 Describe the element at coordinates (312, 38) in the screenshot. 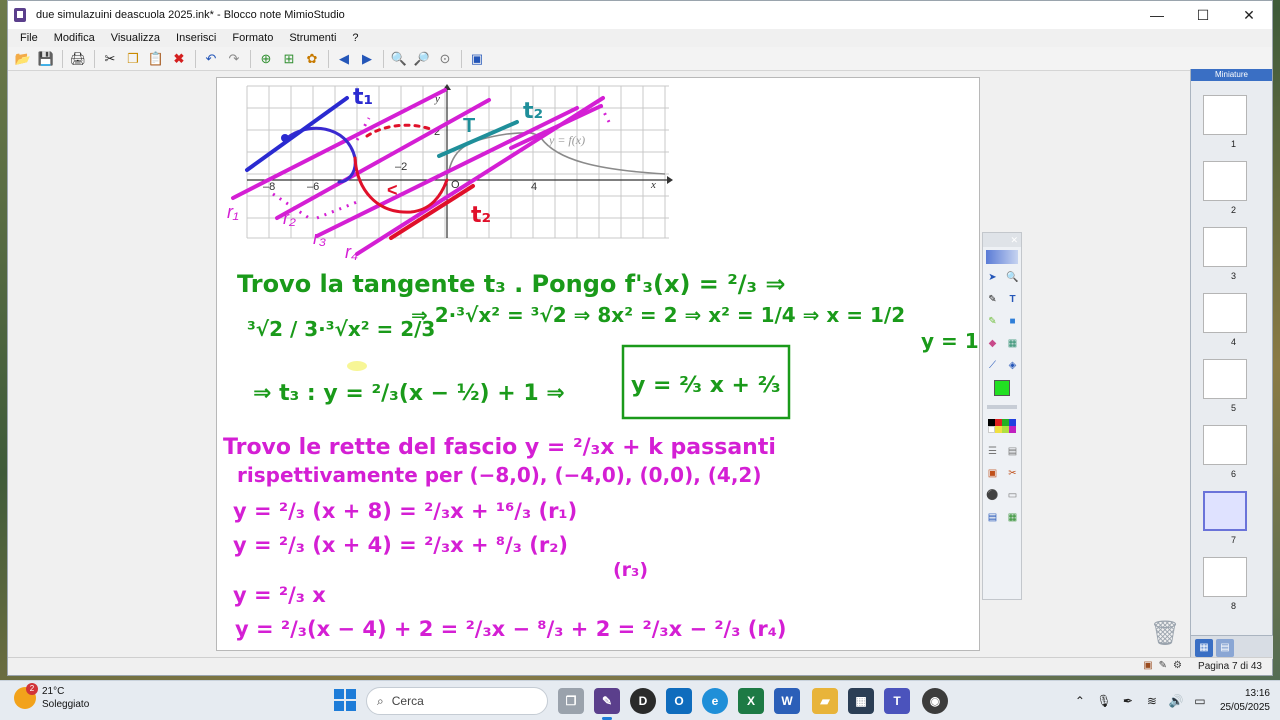

I see `menu-strumenti: Strumenti` at that location.